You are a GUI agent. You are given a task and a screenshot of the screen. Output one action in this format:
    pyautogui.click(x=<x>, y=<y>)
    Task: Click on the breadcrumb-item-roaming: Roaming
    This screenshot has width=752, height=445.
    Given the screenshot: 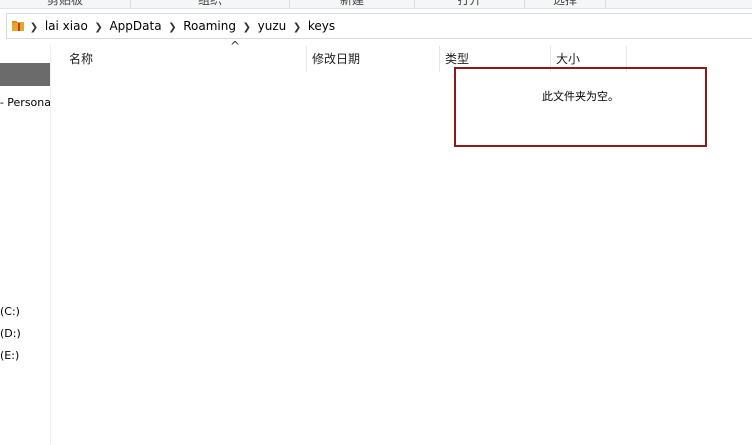 What is the action you would take?
    pyautogui.click(x=209, y=26)
    